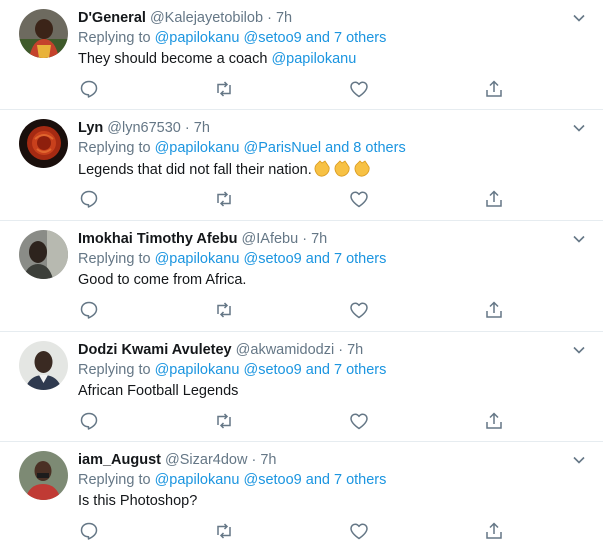 The height and width of the screenshot is (556, 603). Describe the element at coordinates (144, 128) in the screenshot. I see `author-handle: @lyn67530` at that location.